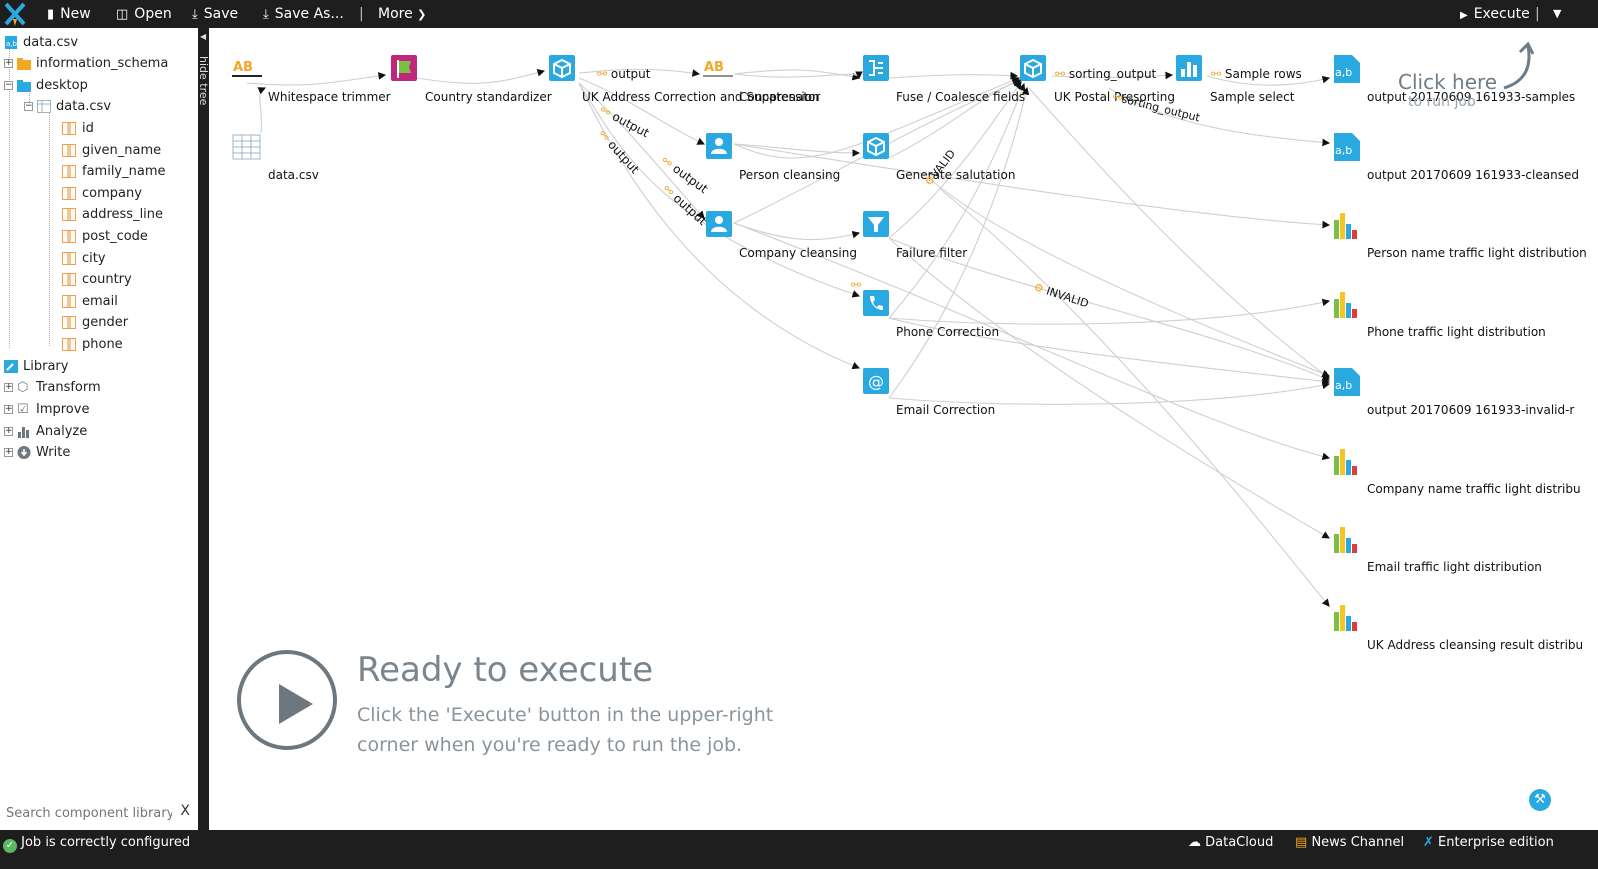 Image resolution: width=1598 pixels, height=869 pixels. What do you see at coordinates (144, 14) in the screenshot?
I see `open-button: ◫ Open` at bounding box center [144, 14].